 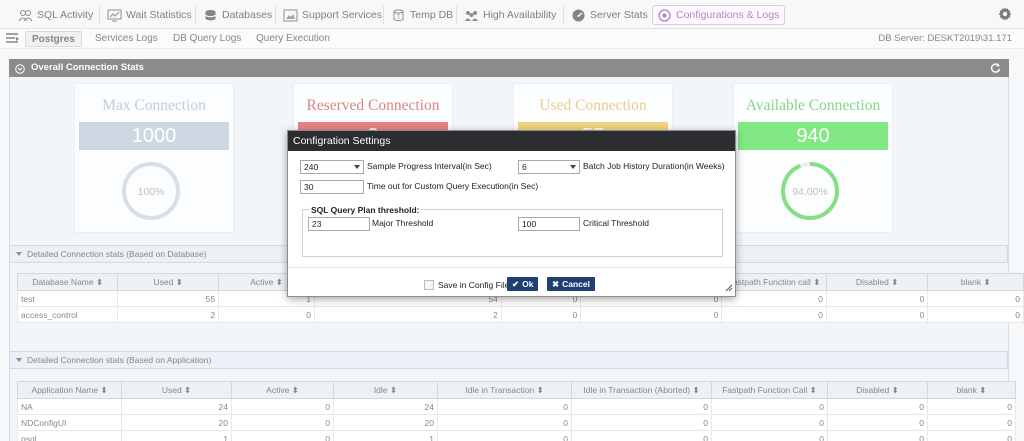 What do you see at coordinates (971, 281) in the screenshot?
I see `column-label: blank` at bounding box center [971, 281].